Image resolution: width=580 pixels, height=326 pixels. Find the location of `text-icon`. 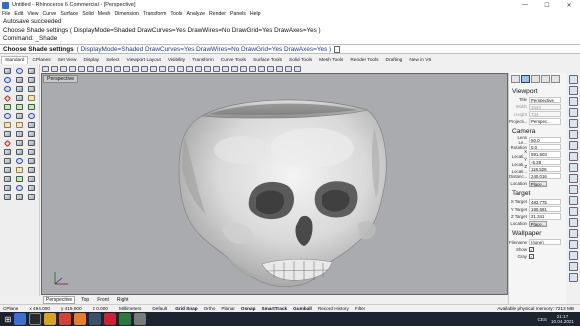

text-icon is located at coordinates (7, 170).